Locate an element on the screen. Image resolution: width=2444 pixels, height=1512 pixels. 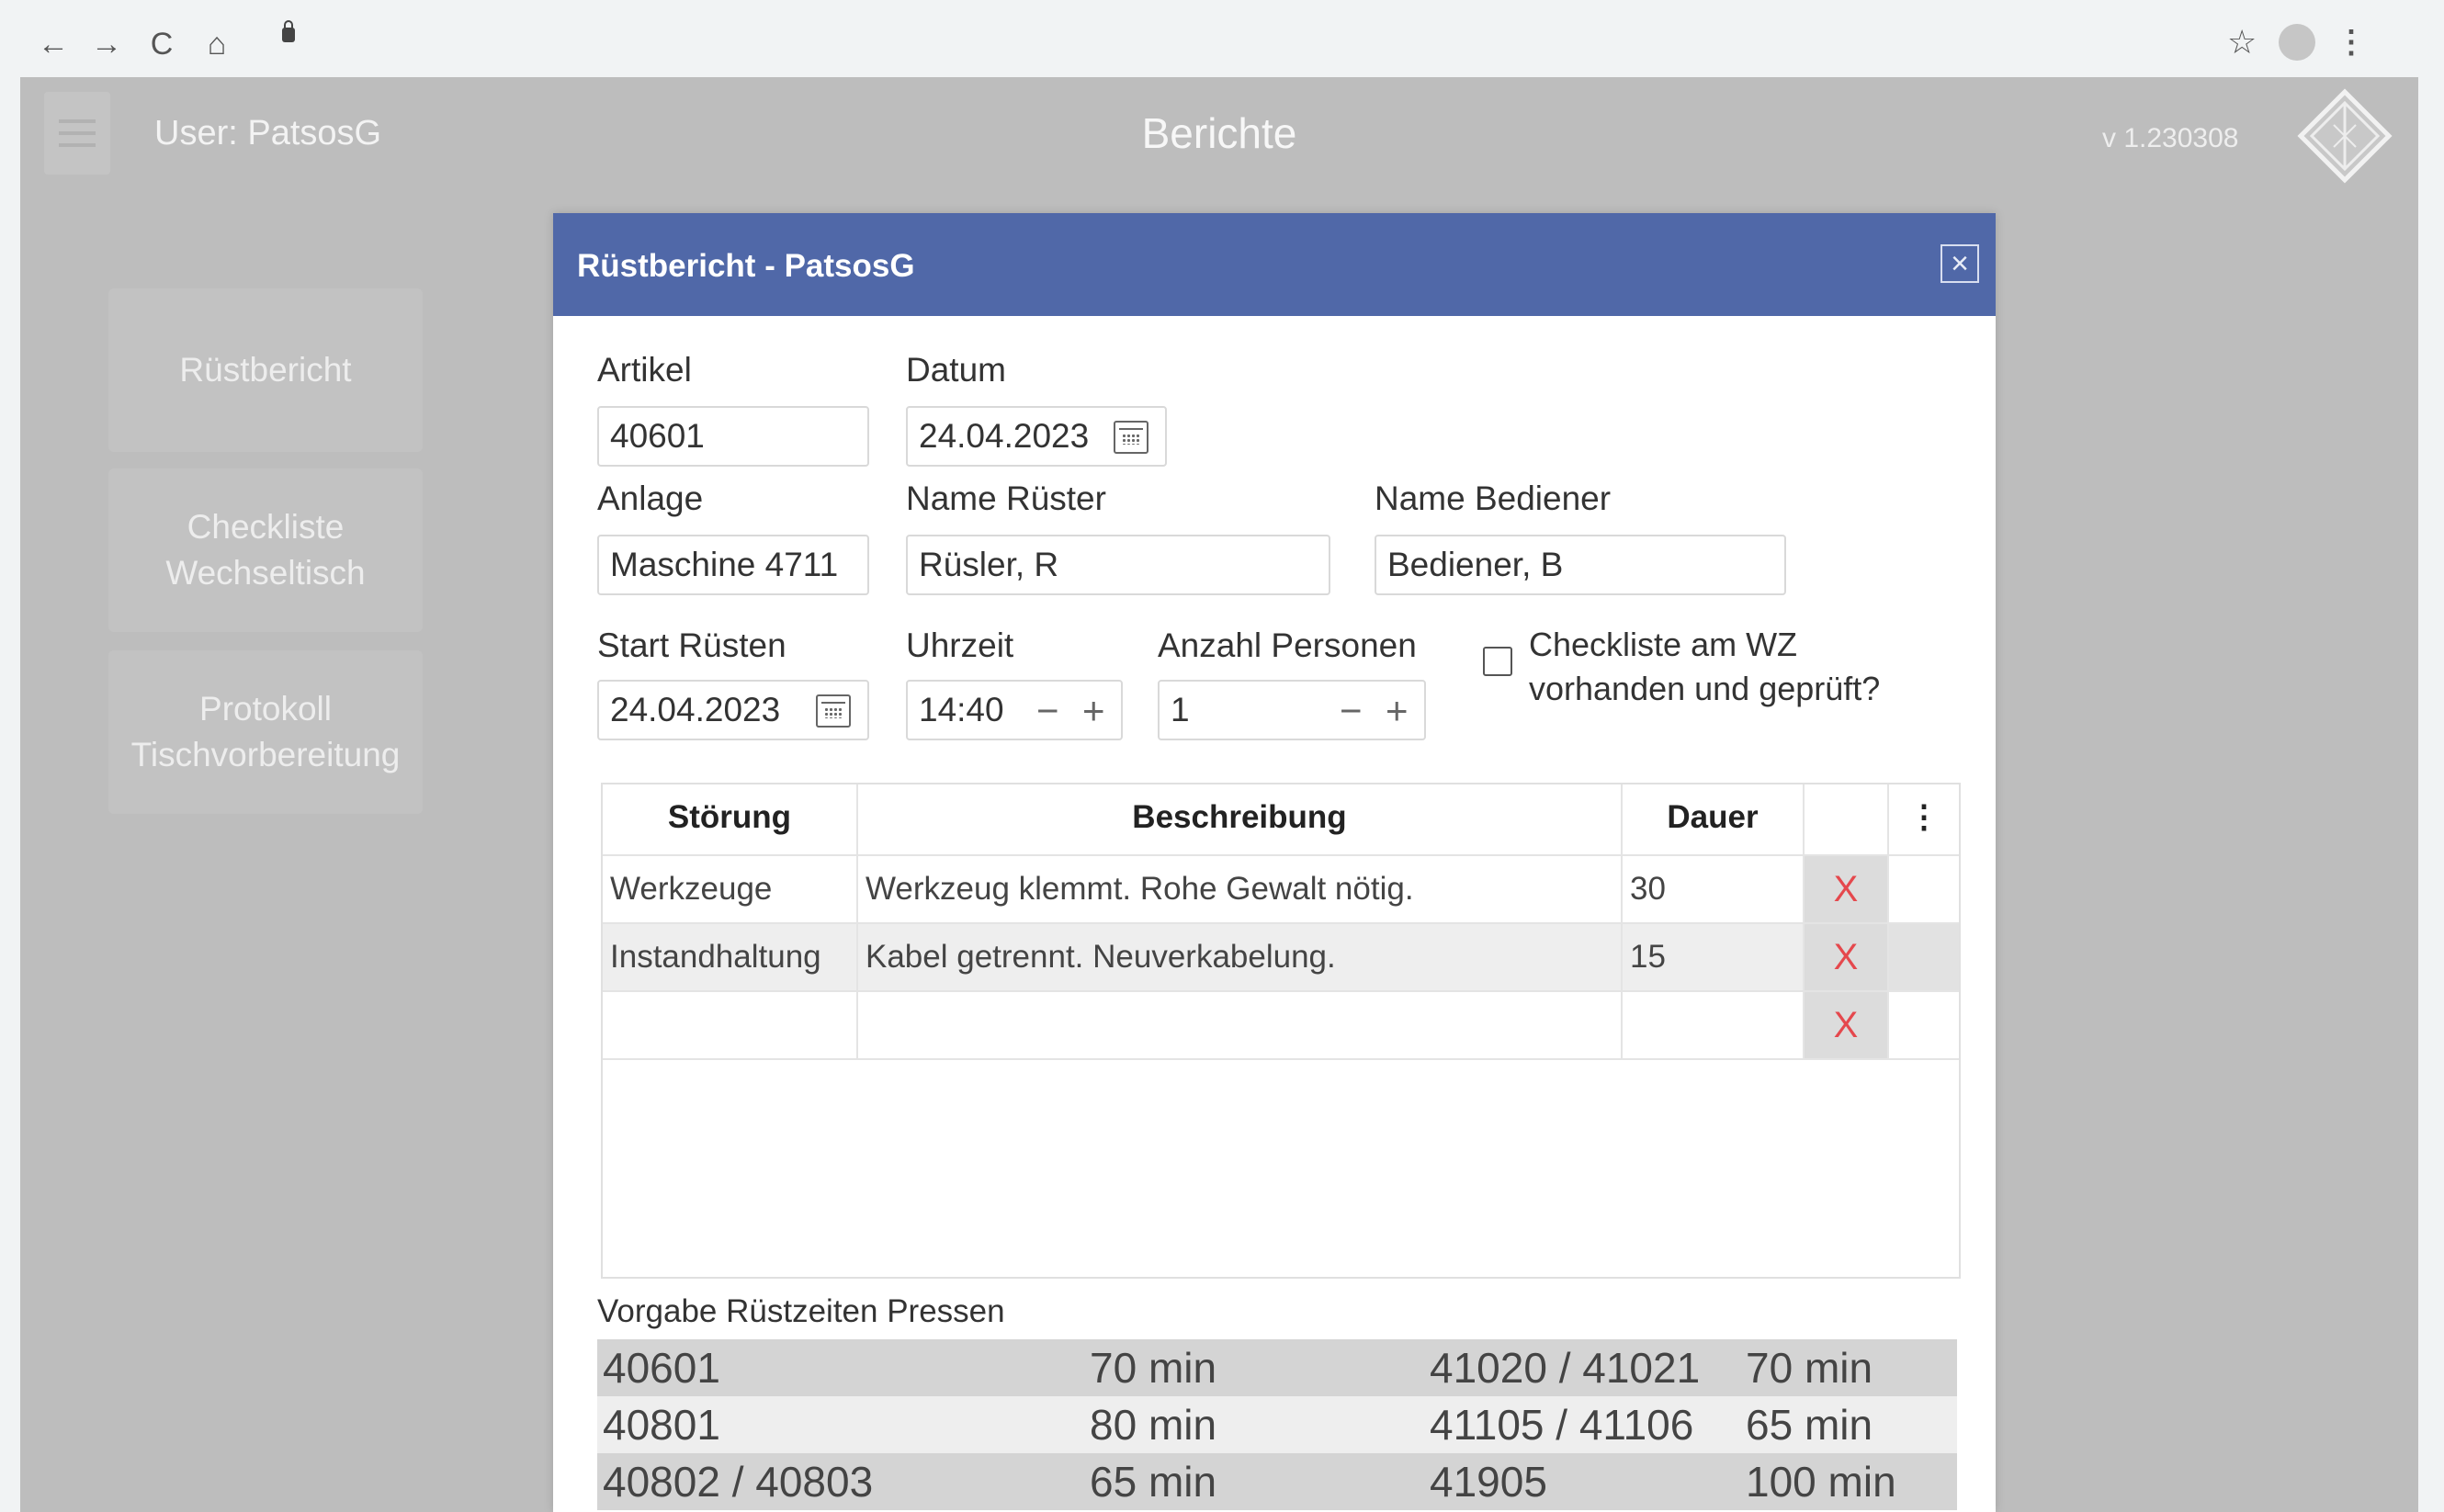
sidebar-item-label: Checkliste Wechseltisch is located at coordinates (265, 550).